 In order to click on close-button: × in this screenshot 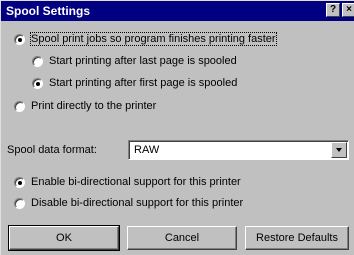, I will do `click(348, 10)`.